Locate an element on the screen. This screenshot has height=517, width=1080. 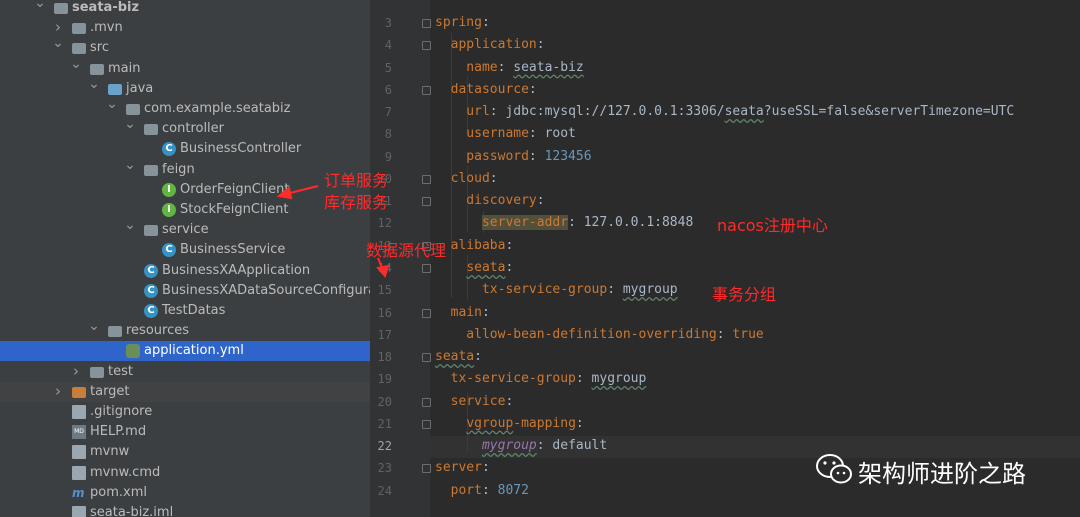
watermark-text: 架构师进阶之路 is located at coordinates (942, 474).